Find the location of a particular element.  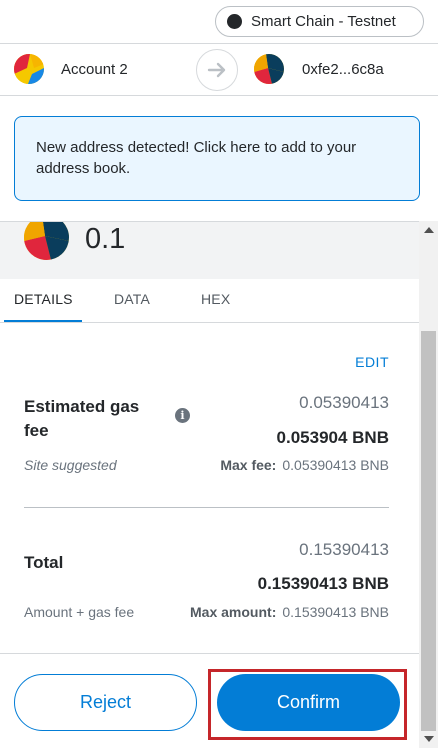

tab-bar: DETAILS DATA HEX is located at coordinates (209, 301).